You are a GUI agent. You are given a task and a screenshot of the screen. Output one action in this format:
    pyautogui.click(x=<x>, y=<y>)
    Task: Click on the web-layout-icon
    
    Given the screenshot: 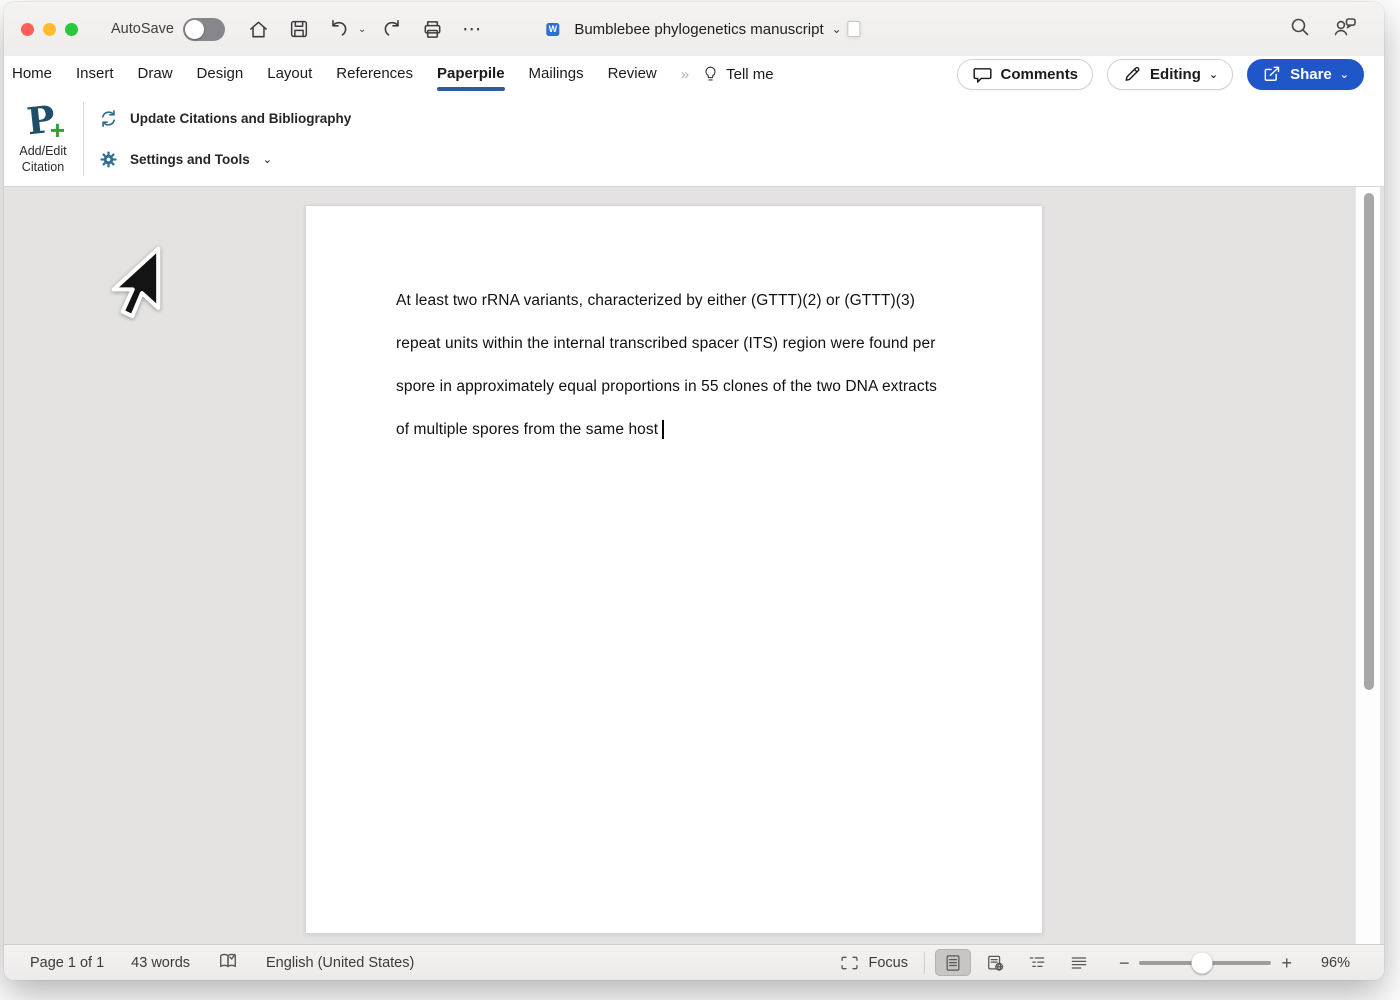 What is the action you would take?
    pyautogui.click(x=996, y=963)
    